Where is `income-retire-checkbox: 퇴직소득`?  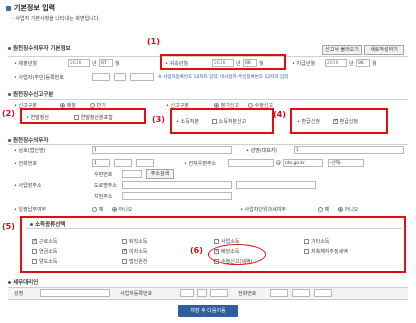 income-retire-checkbox: 퇴직소득 is located at coordinates (134, 241).